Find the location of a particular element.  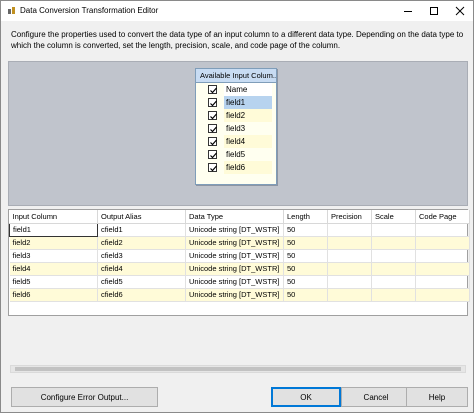

output-alias-cell: cfield4 is located at coordinates (141, 269).